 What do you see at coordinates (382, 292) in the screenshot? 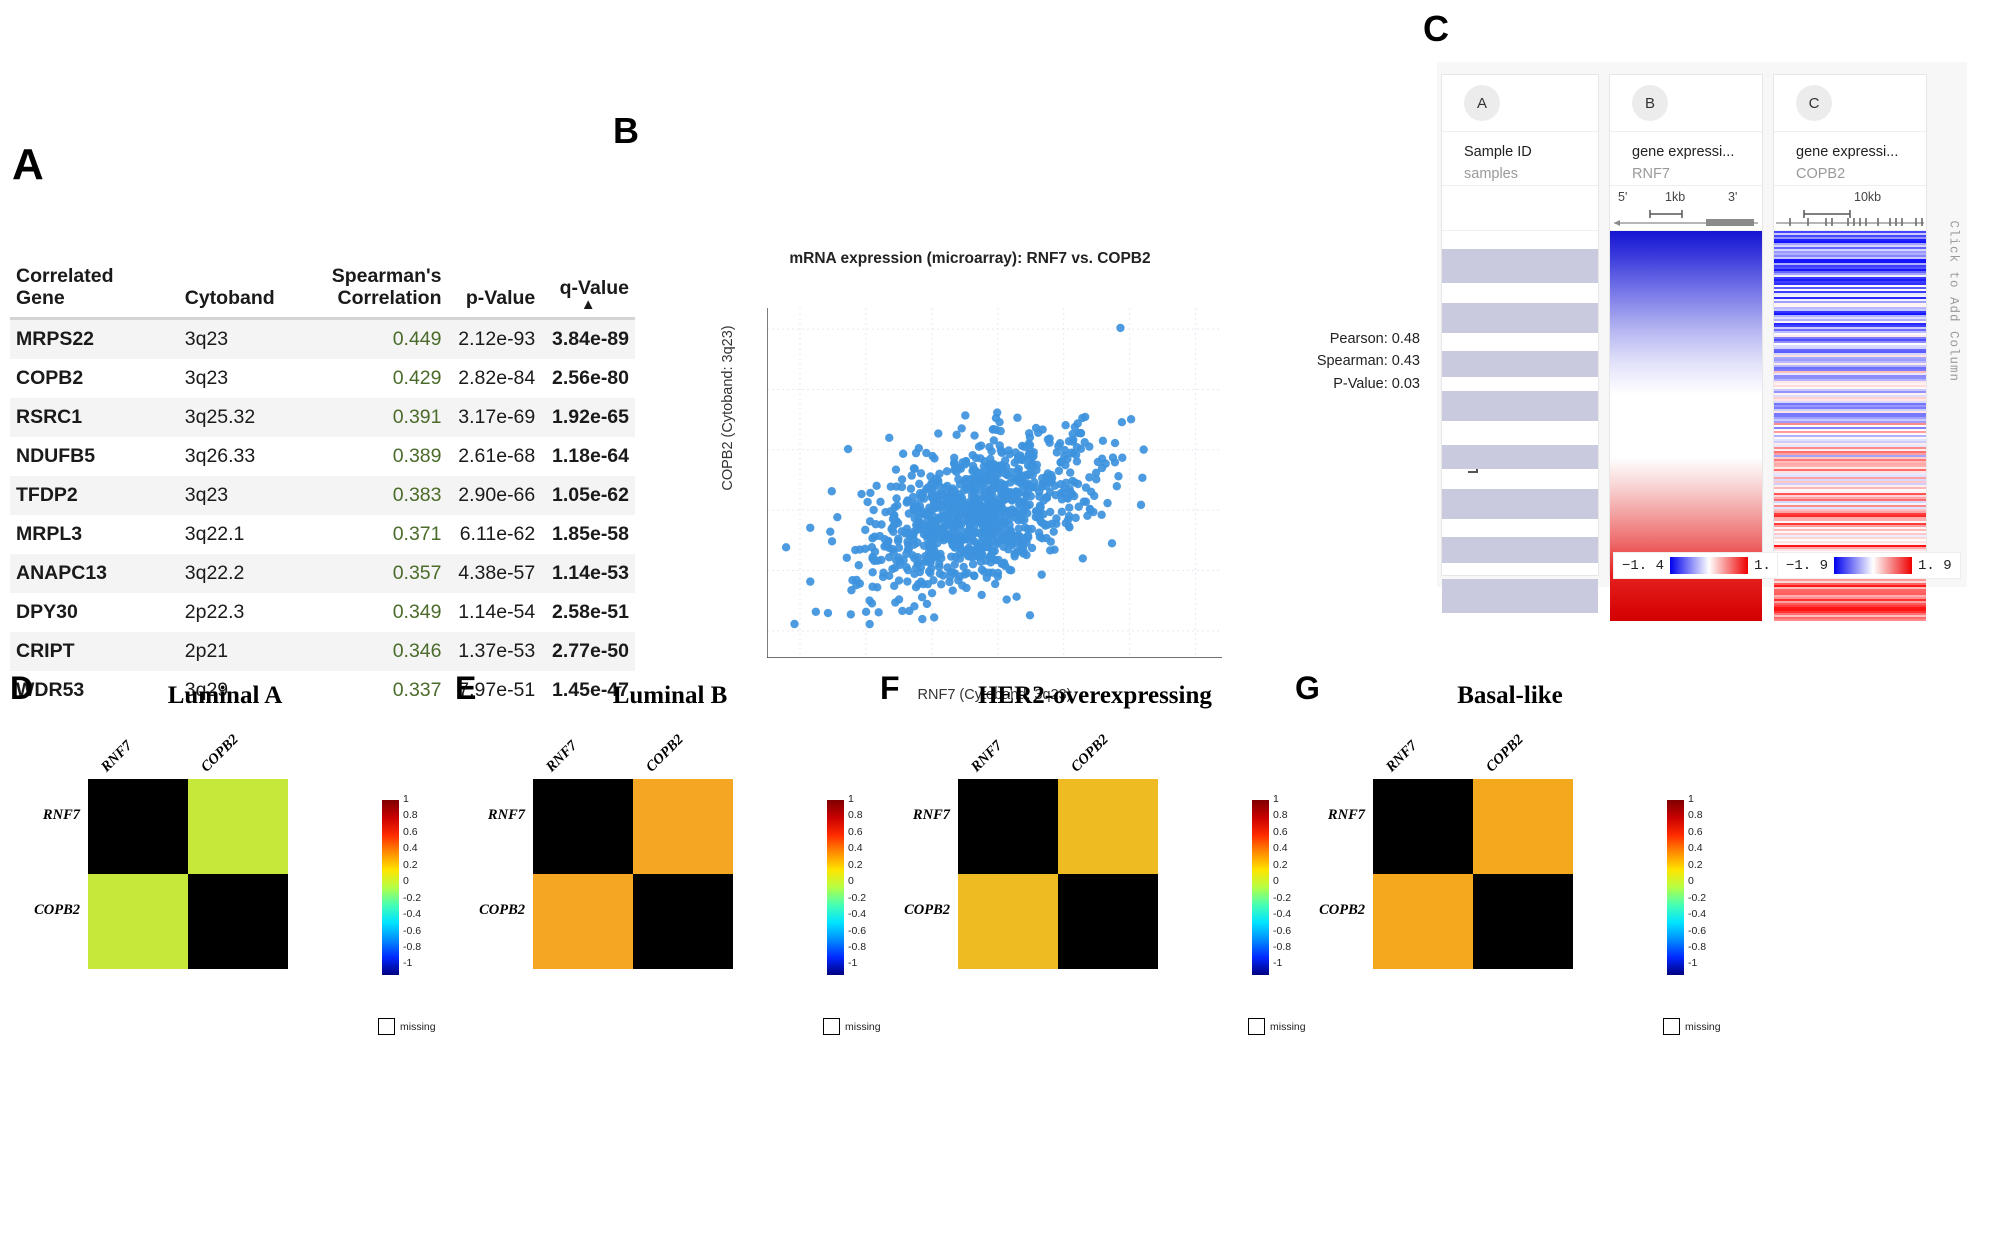
I see `column-header-spearman-correlation: Spearman's Correlation` at bounding box center [382, 292].